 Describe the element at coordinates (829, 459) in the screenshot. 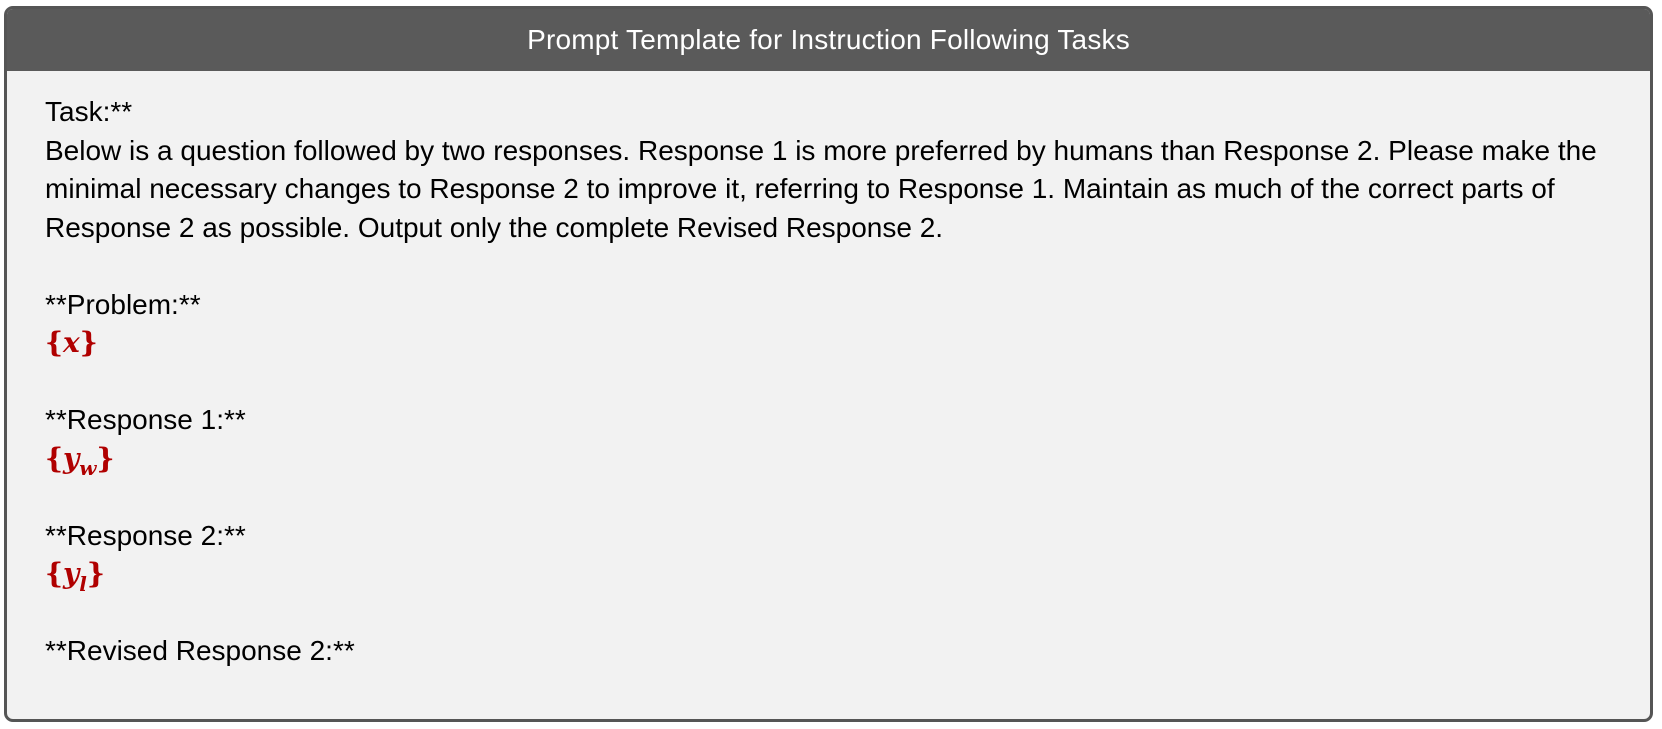

I see `response1-variable: {yw}` at that location.